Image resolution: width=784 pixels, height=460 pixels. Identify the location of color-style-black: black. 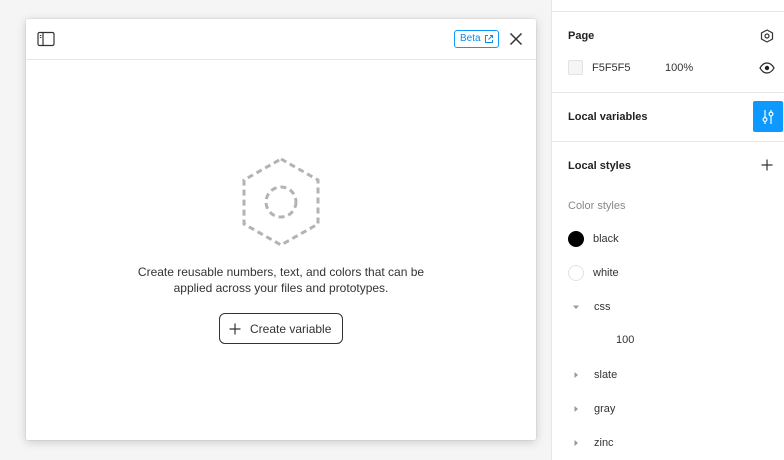
(593, 239).